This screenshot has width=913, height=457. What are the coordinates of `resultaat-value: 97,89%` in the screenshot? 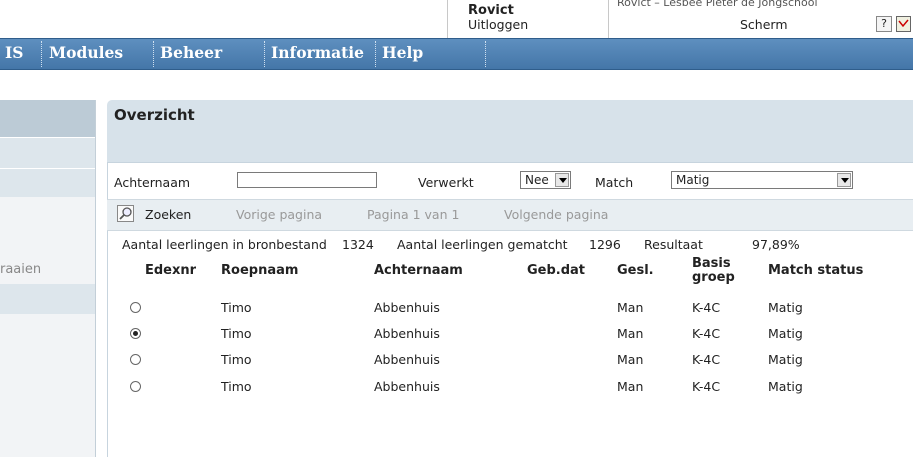 It's located at (776, 244).